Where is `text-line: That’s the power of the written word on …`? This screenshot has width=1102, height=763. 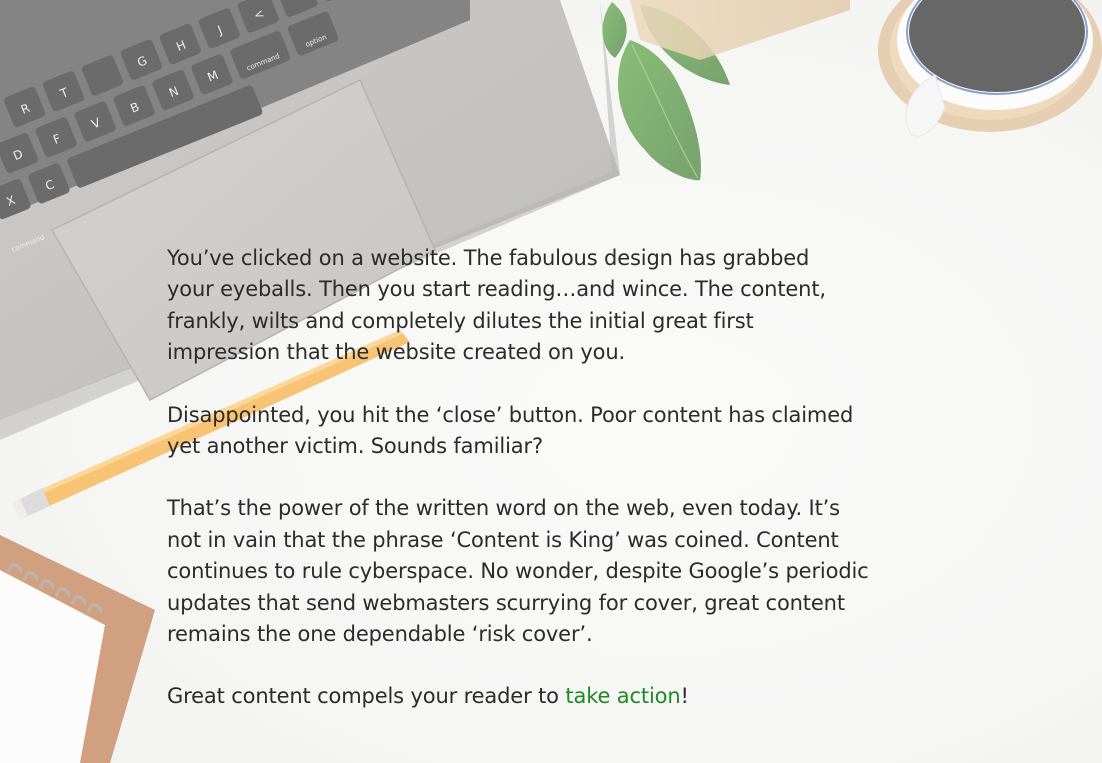 text-line: That’s the power of the written word on … is located at coordinates (503, 508).